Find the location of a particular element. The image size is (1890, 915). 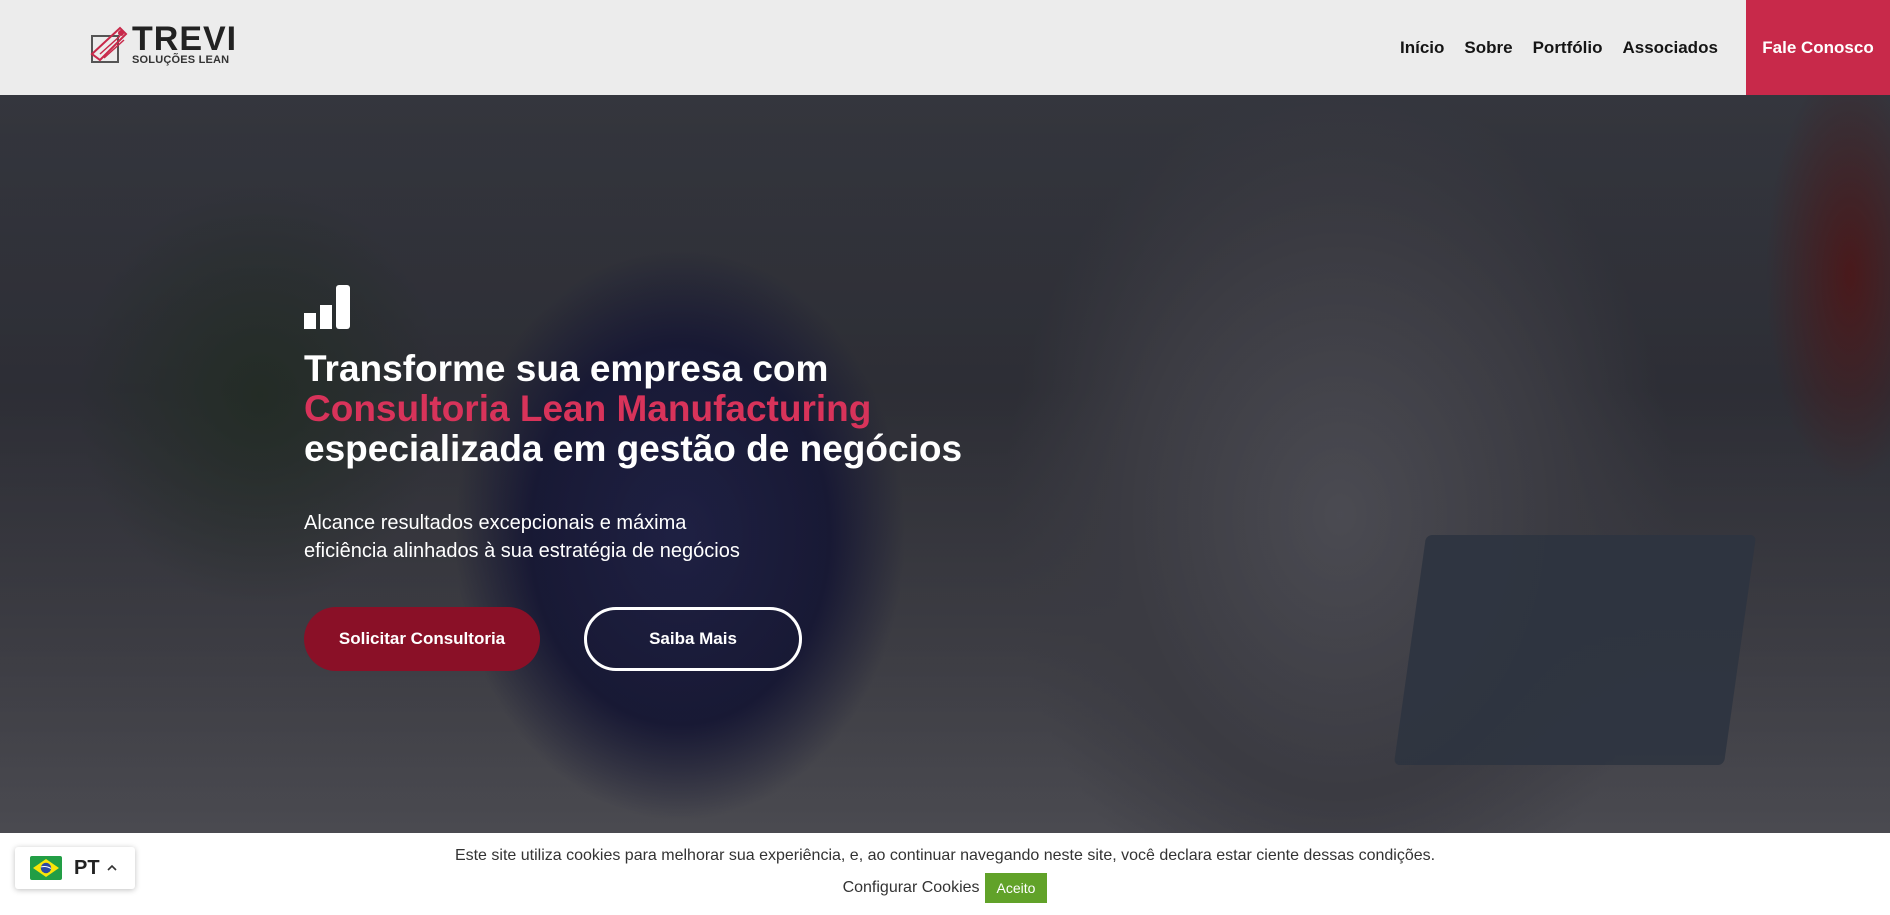

rocket-logo-icon is located at coordinates (109, 44).